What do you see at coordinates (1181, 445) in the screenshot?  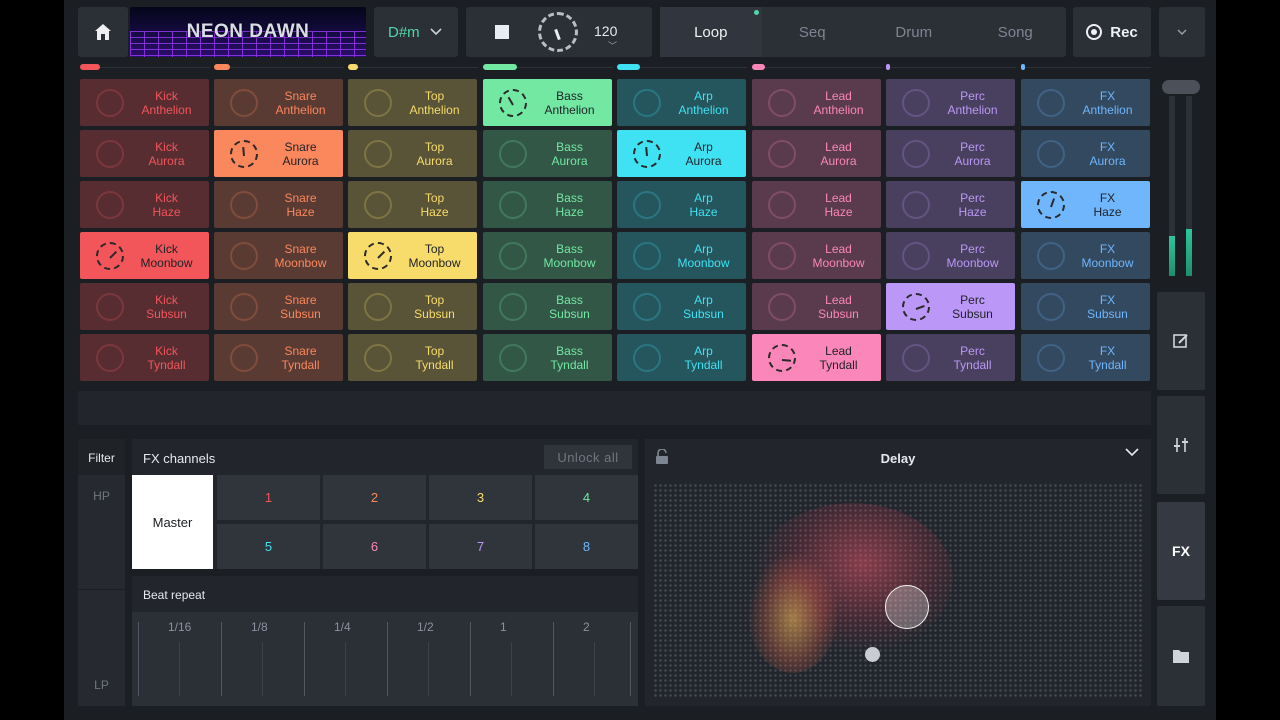 I see `mixer-button` at bounding box center [1181, 445].